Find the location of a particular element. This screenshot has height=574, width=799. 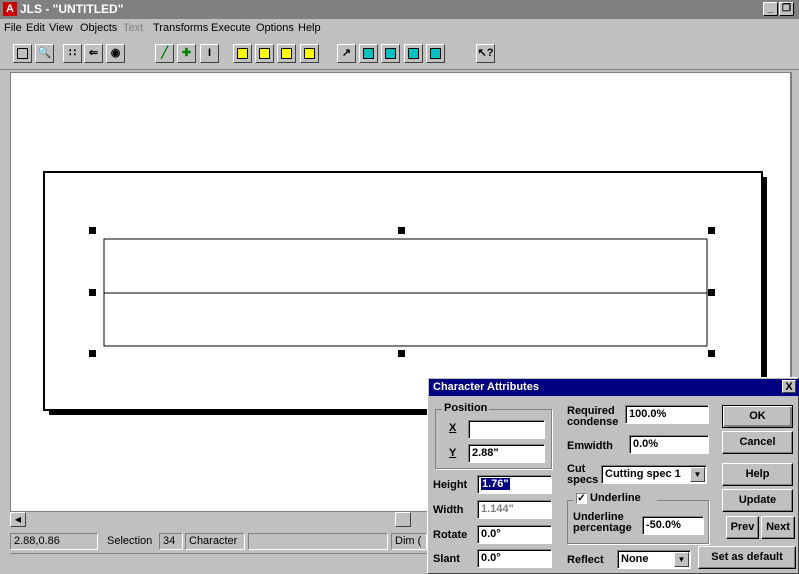

position-group-title: Position is located at coordinates (466, 408).